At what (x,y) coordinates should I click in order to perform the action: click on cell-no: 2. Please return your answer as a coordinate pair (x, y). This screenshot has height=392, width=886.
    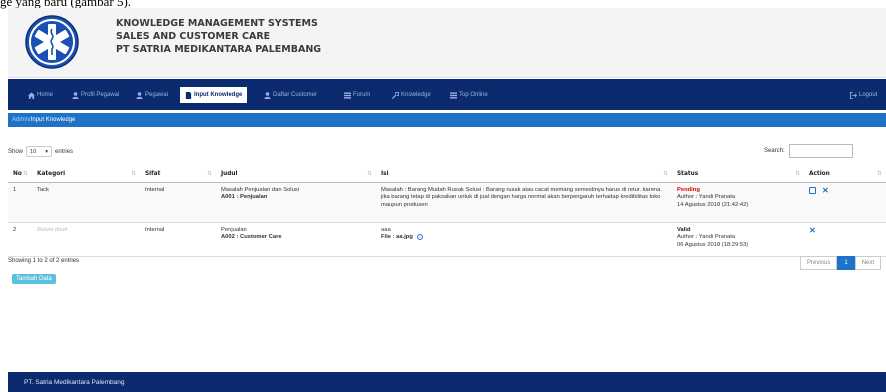
    Looking at the image, I should click on (20, 239).